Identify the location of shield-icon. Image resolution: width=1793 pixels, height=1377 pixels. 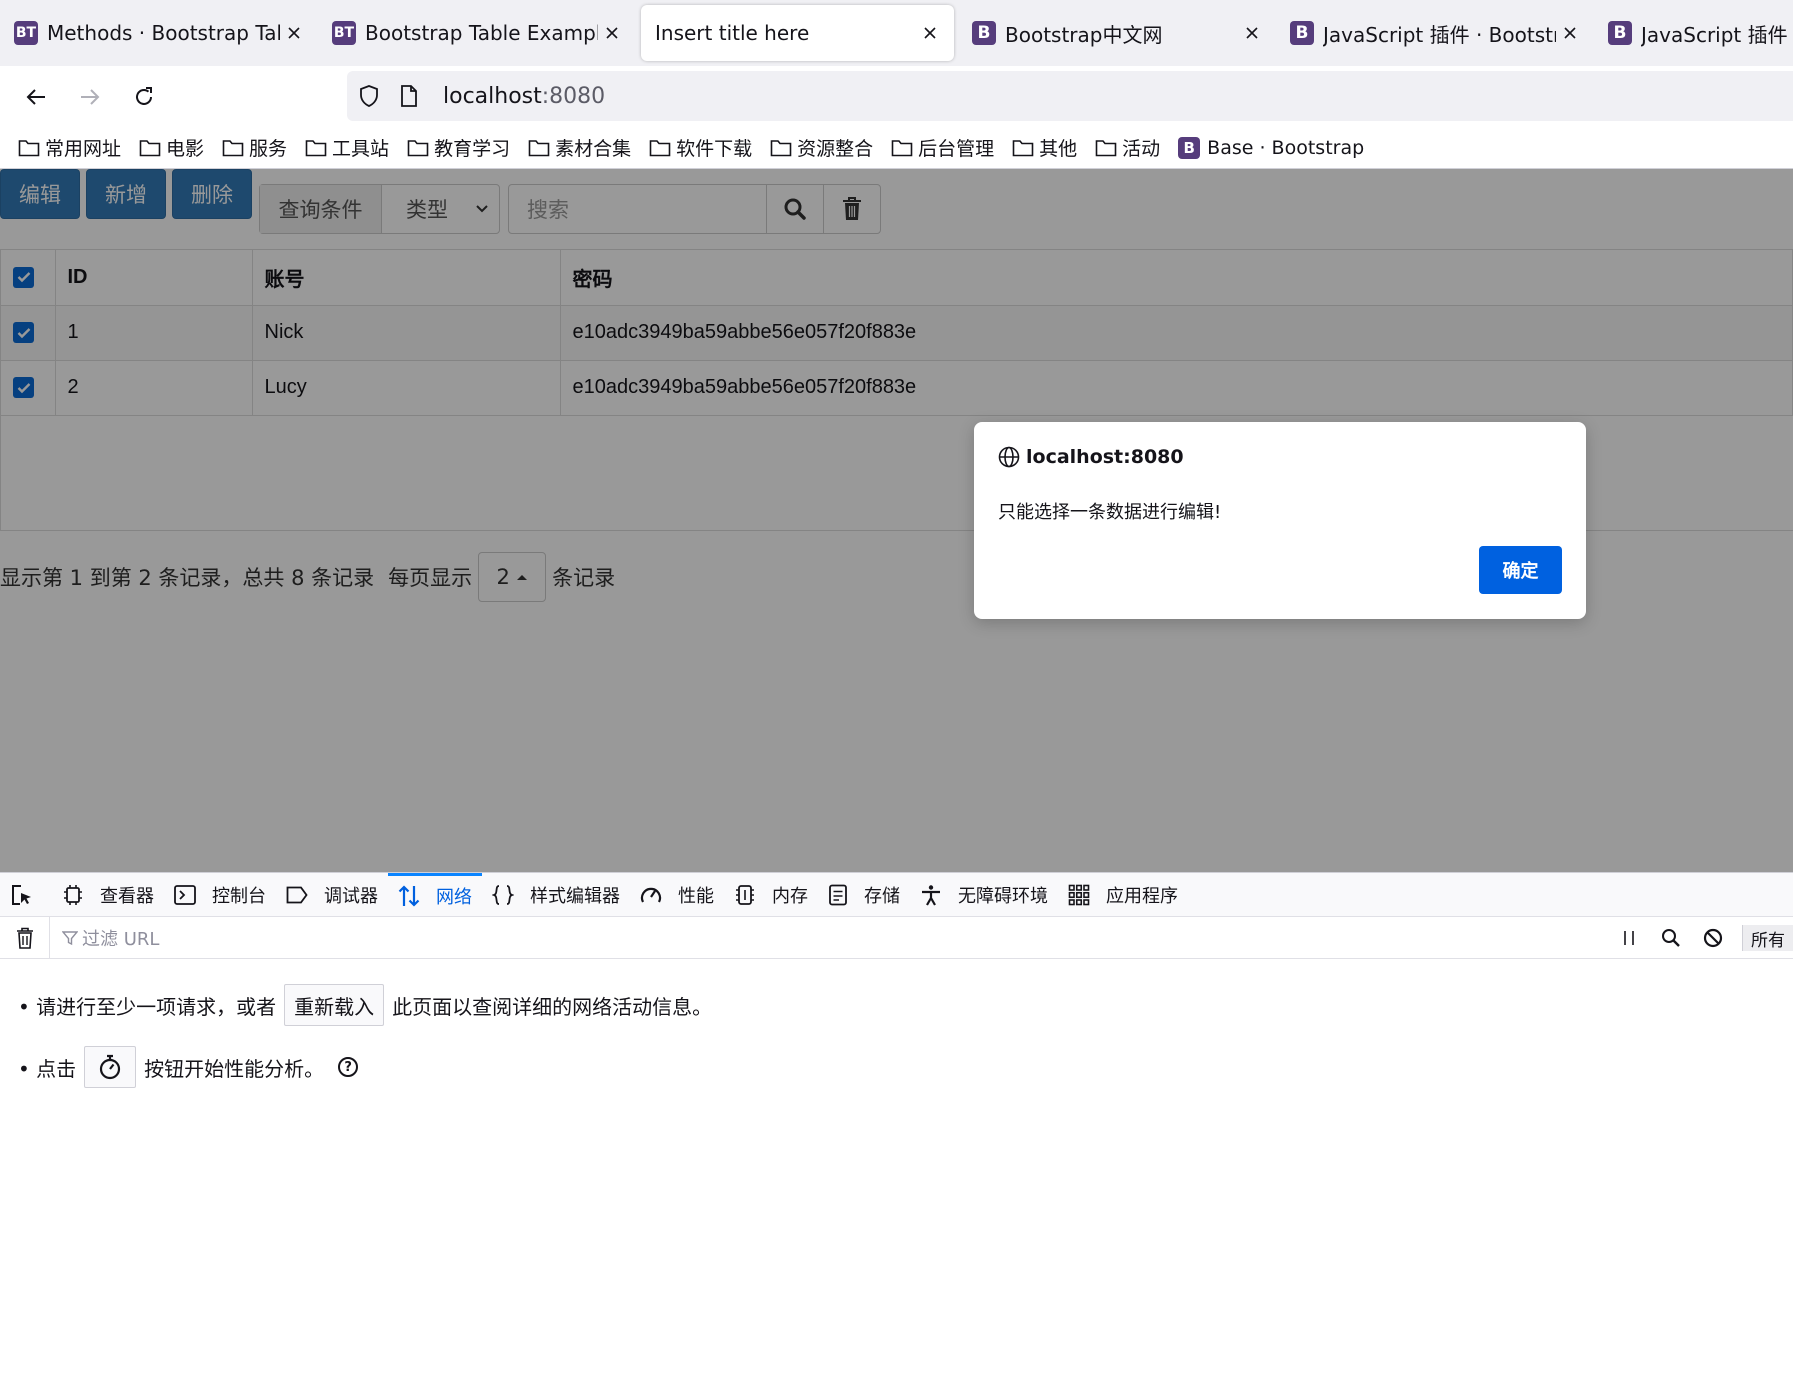
(369, 96).